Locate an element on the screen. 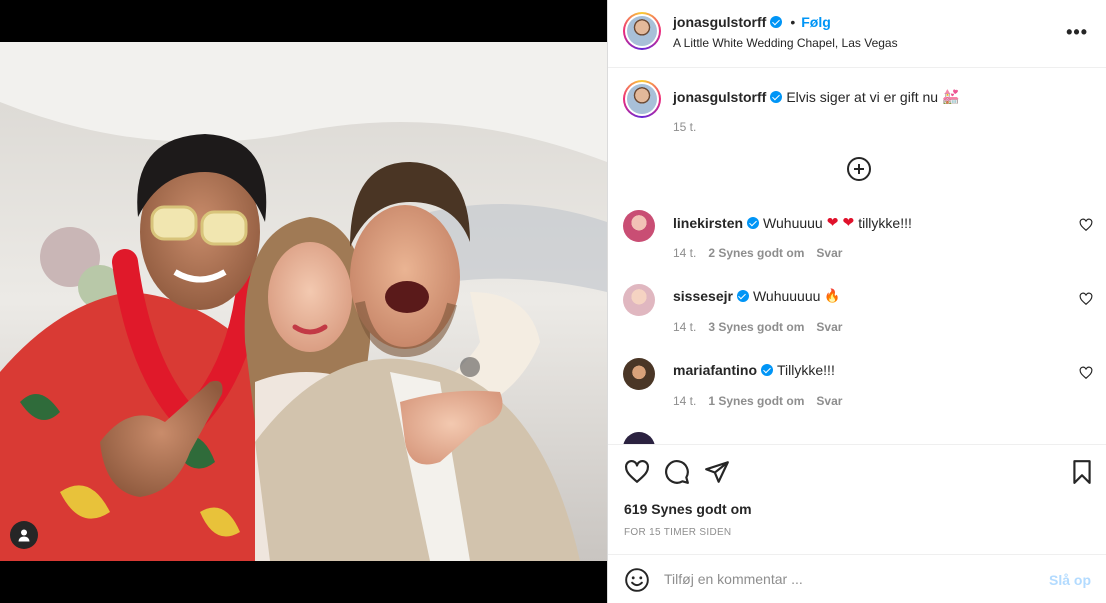  comment-line: linekirsten Wuhuuuu ❤ ❤ tillykke!!! is located at coordinates (792, 222).